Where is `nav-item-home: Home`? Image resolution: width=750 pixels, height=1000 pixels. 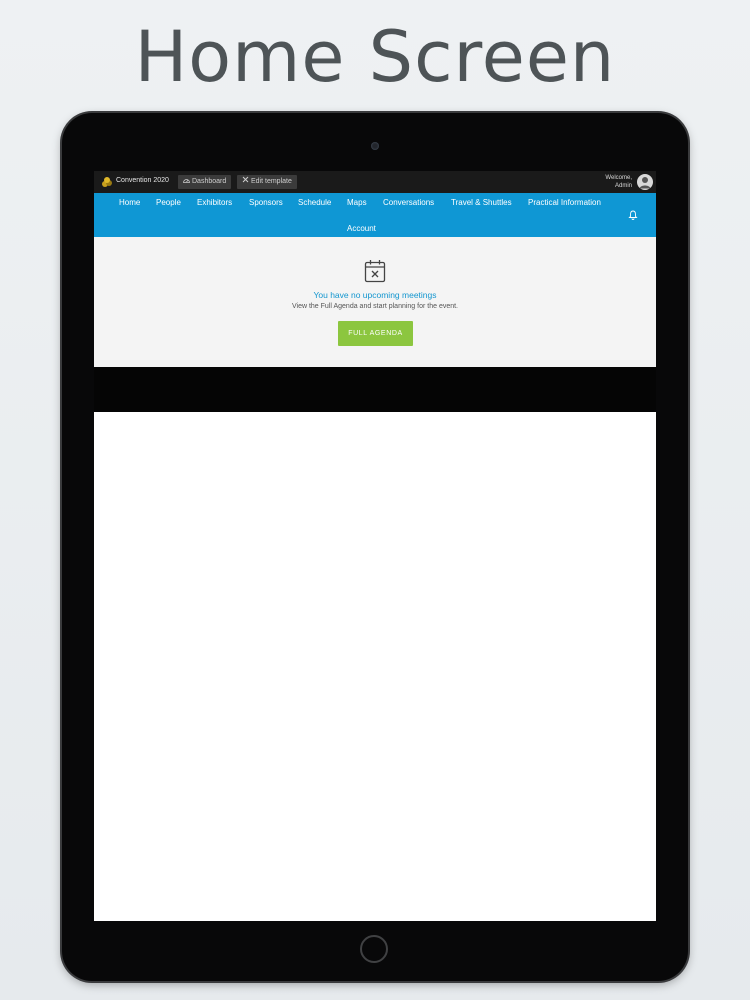 nav-item-home: Home is located at coordinates (129, 202).